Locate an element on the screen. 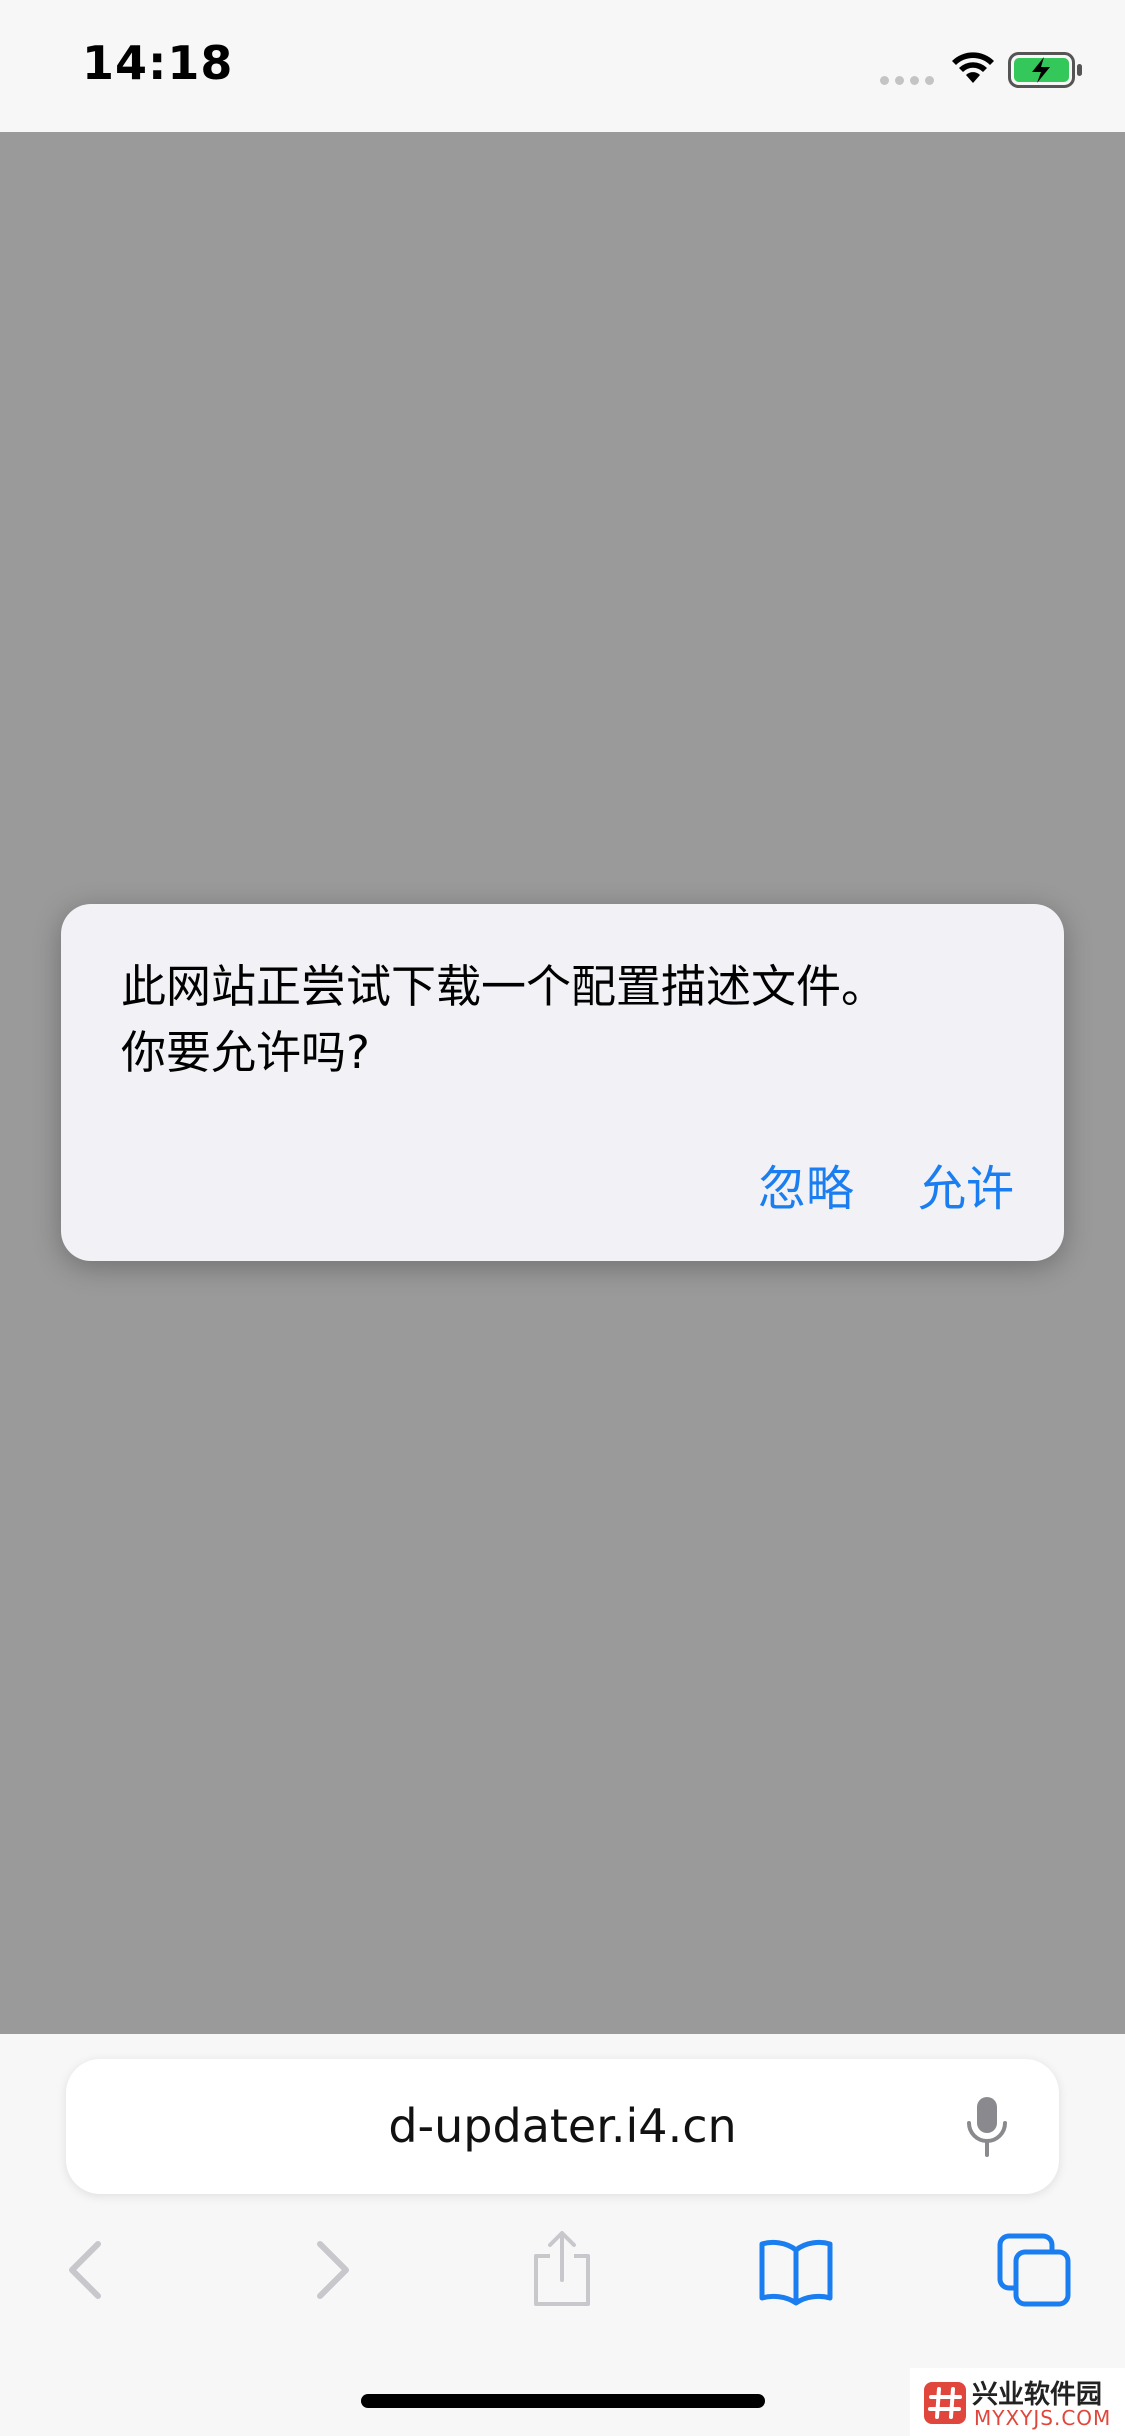 This screenshot has width=1125, height=2436. watermark-logo-icon is located at coordinates (945, 2403).